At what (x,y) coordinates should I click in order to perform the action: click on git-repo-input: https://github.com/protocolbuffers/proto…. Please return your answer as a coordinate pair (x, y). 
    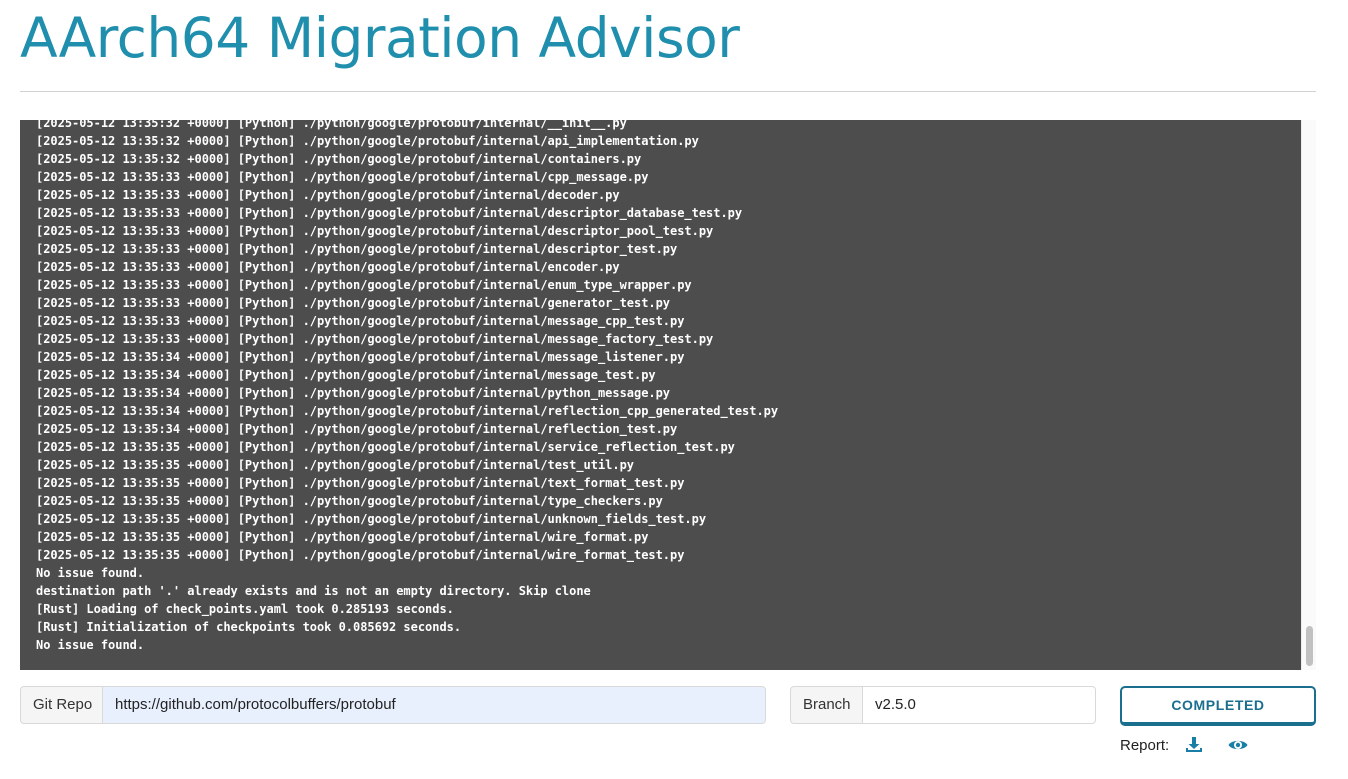
    Looking at the image, I should click on (434, 705).